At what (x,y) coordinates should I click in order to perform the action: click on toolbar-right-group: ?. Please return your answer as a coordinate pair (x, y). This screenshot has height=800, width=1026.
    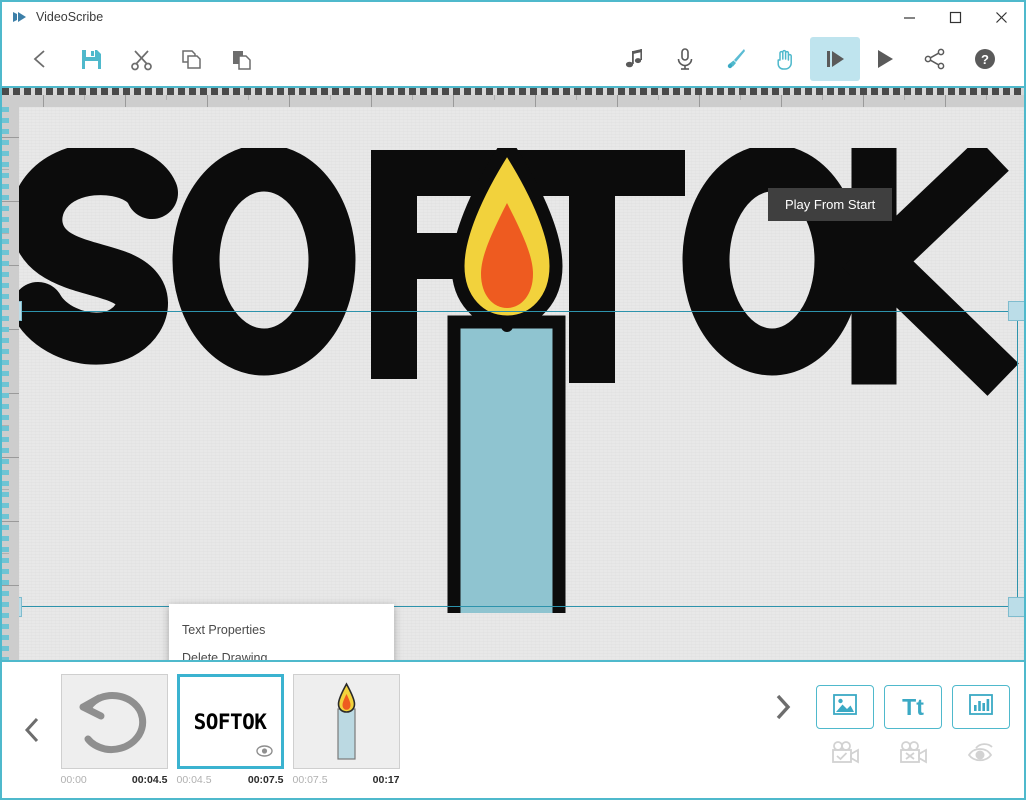
    Looking at the image, I should click on (810, 59).